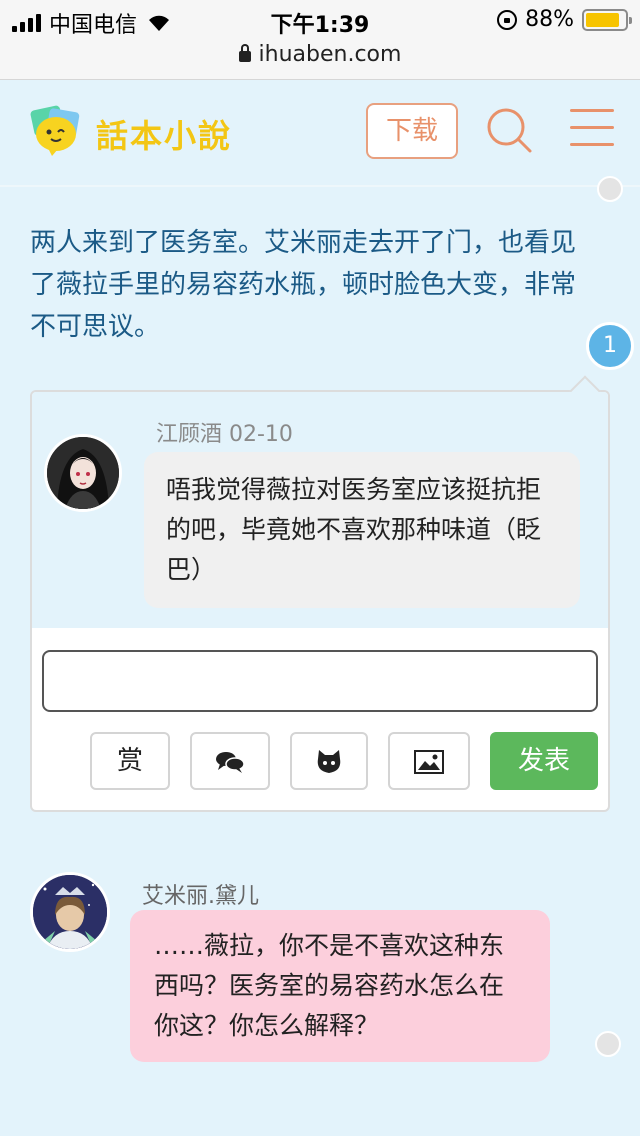 The image size is (640, 1136). I want to click on url-bar: ihuaben.com, so click(320, 60).